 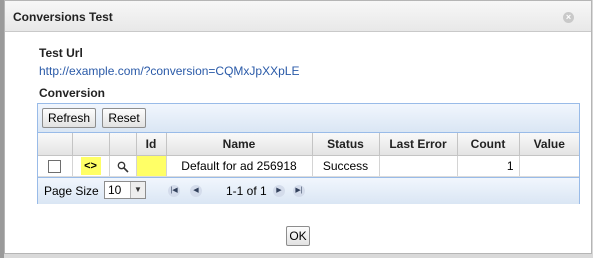 I want to click on ok-button: OK, so click(x=298, y=236).